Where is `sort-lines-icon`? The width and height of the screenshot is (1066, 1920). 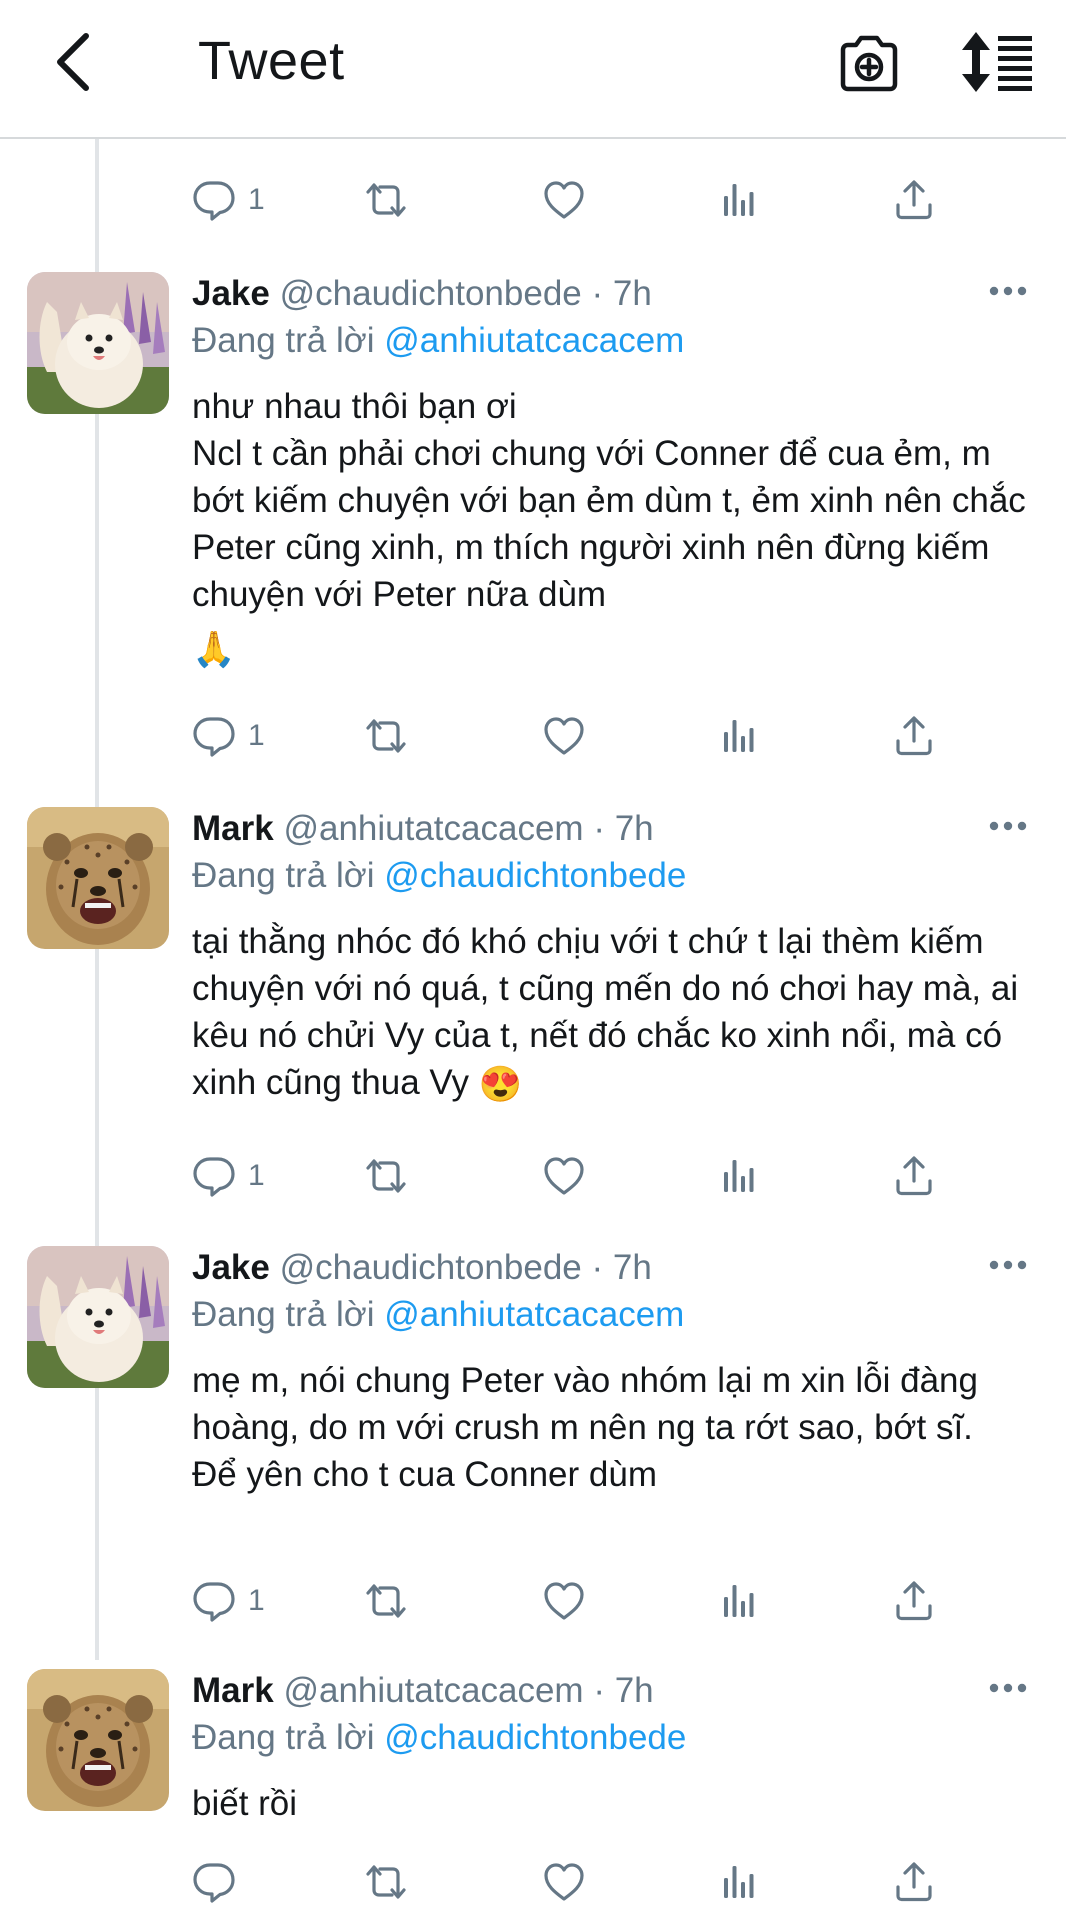
sort-lines-icon is located at coordinates (998, 62).